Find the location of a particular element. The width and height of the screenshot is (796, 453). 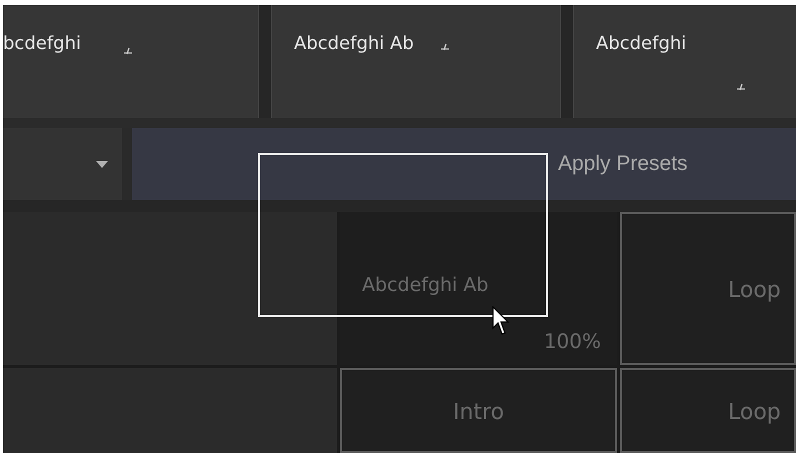

clip-label: Abcdefghi Ab is located at coordinates (426, 285).